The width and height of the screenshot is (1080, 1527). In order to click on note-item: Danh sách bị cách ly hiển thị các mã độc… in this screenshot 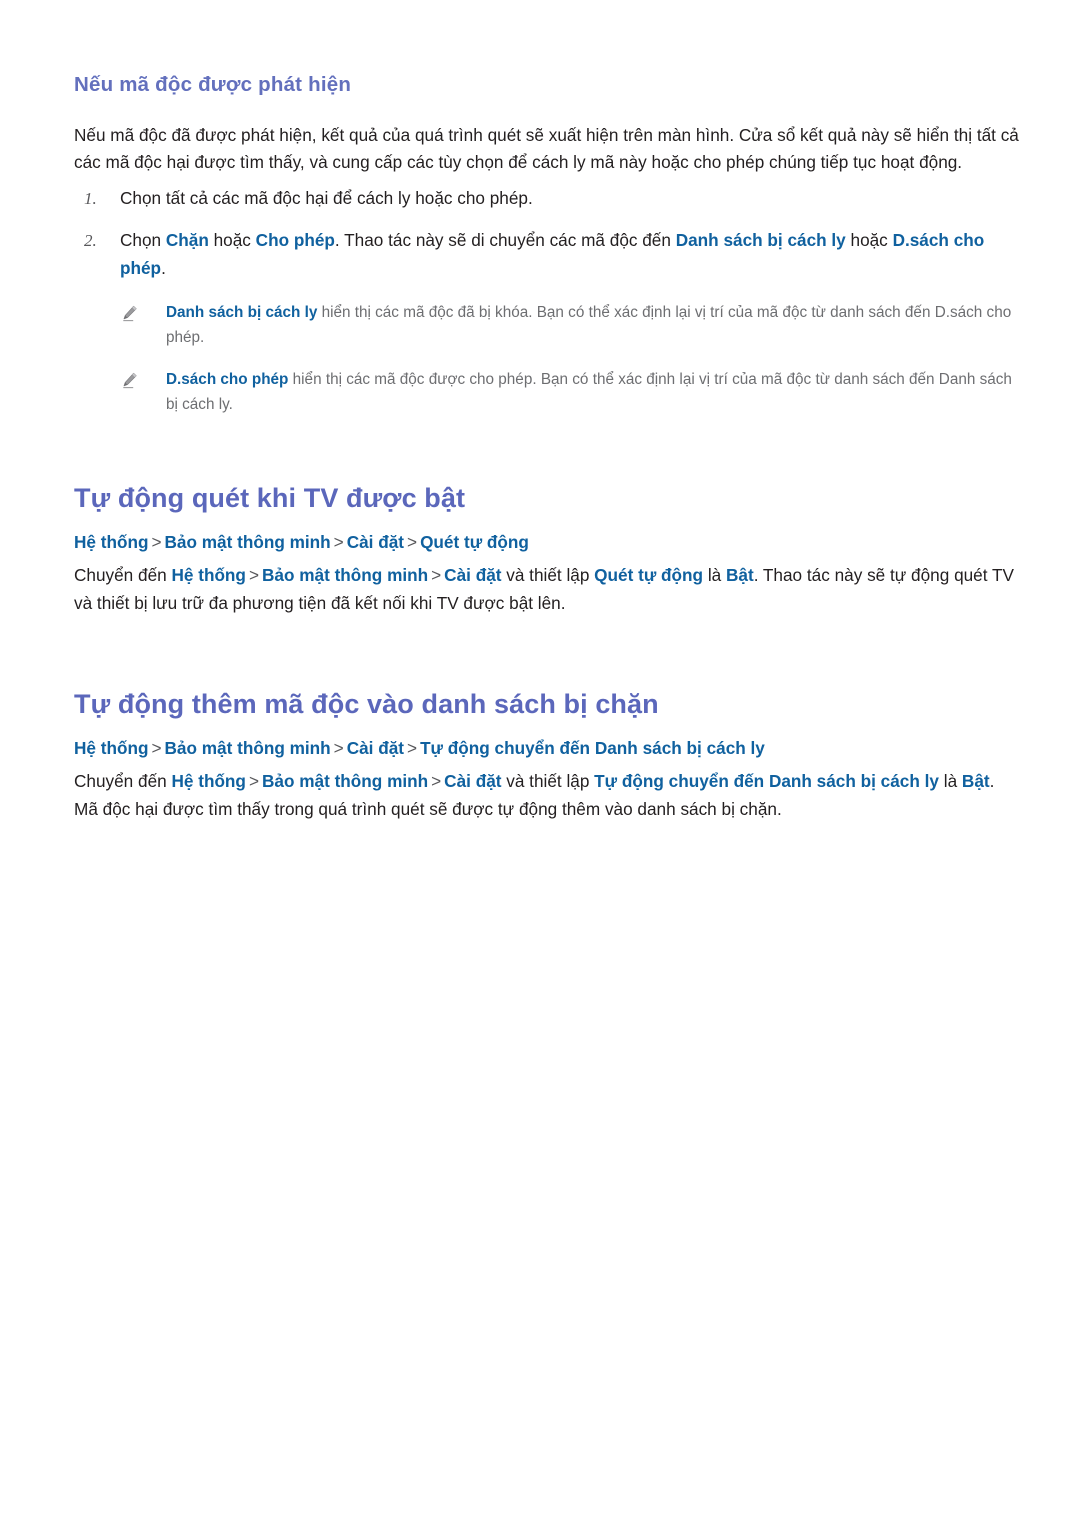, I will do `click(547, 326)`.